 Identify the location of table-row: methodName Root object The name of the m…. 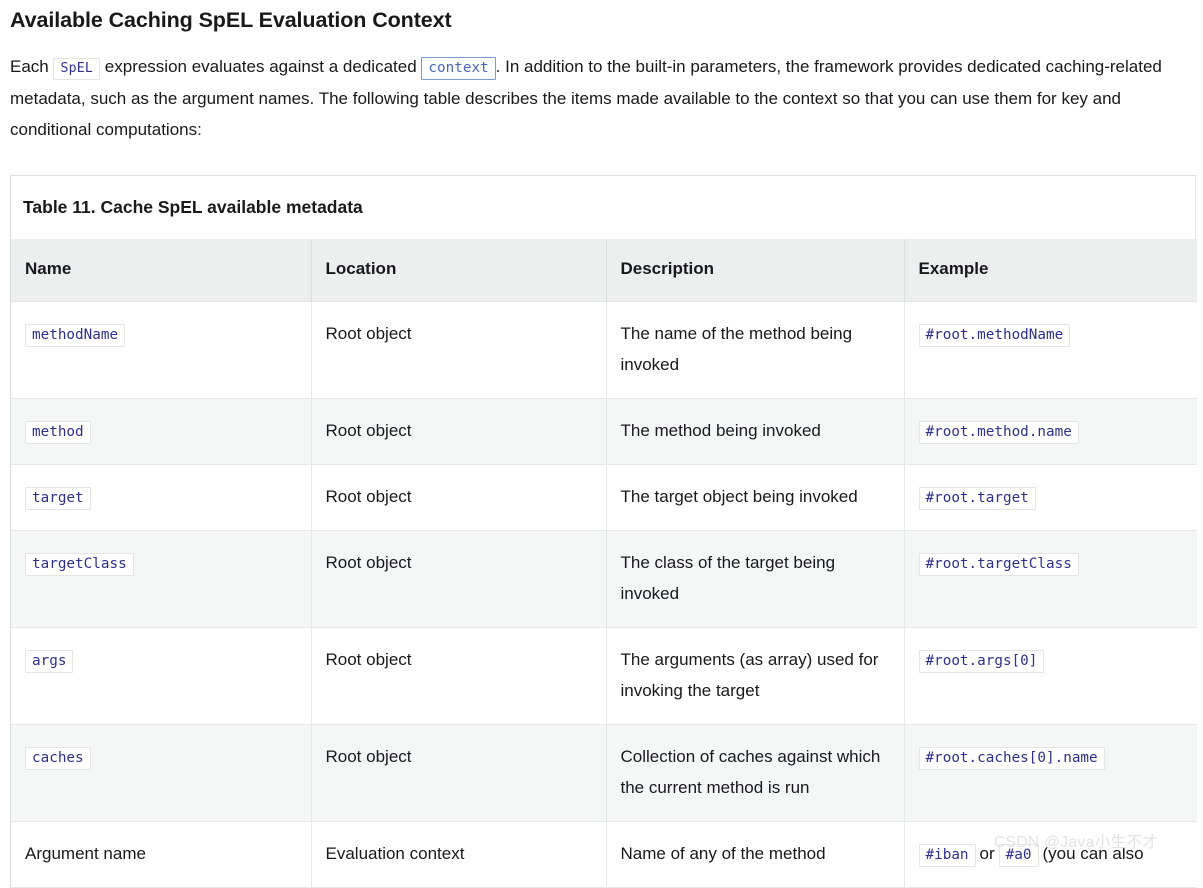
(604, 350).